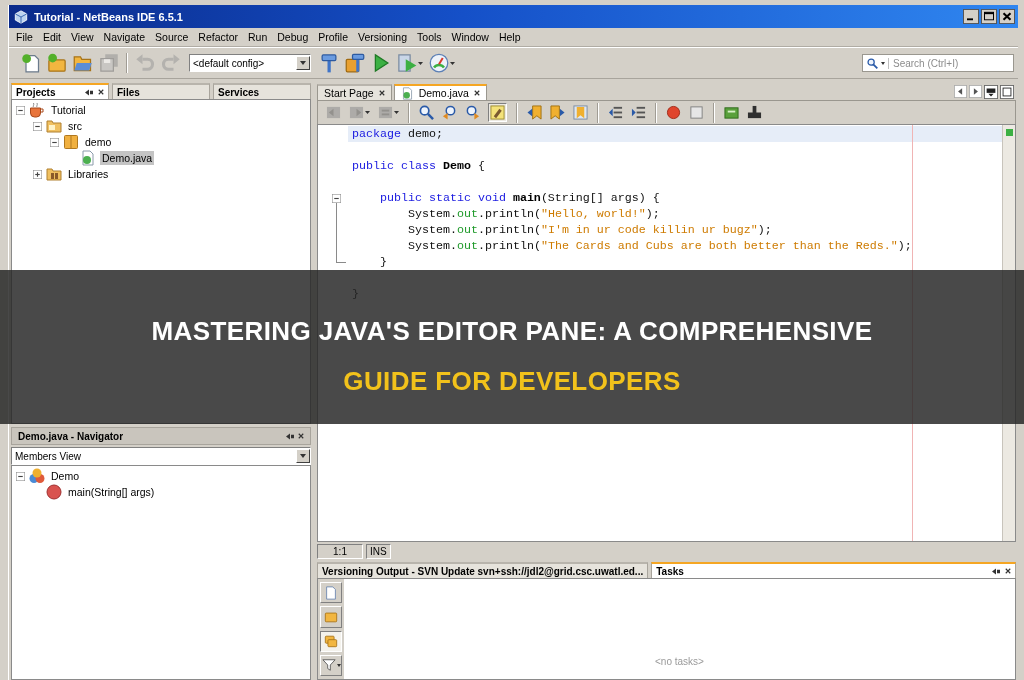  I want to click on outdent-icon, so click(615, 112).